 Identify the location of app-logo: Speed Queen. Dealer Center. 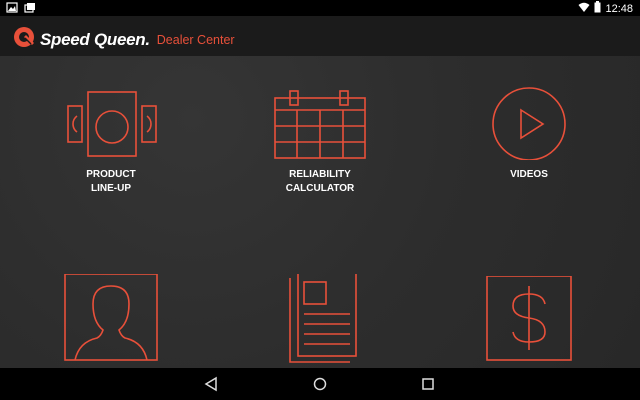
(124, 39).